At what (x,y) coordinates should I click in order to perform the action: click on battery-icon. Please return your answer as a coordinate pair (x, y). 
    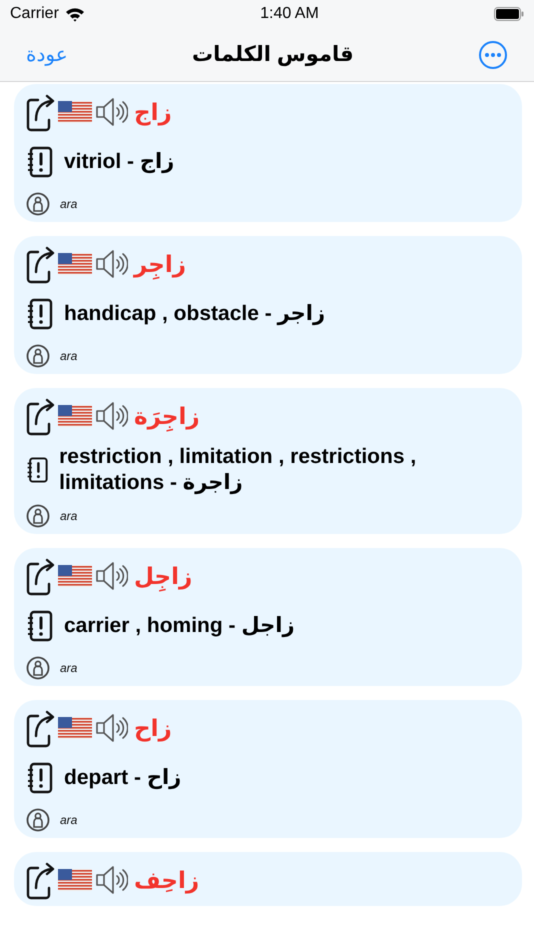
    Looking at the image, I should click on (509, 14).